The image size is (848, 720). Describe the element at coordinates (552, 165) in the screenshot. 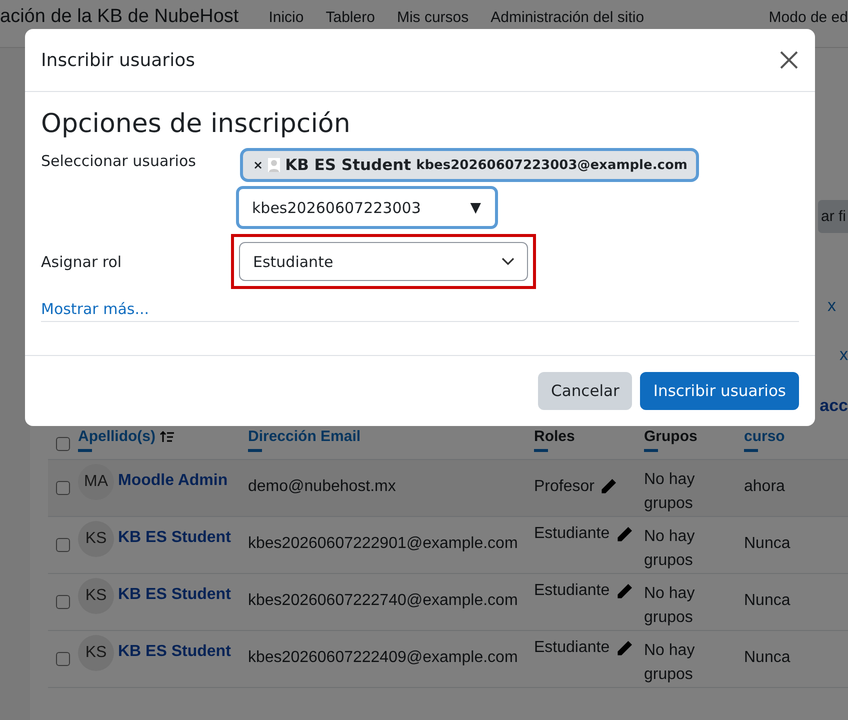

I see `chip-user-email: kbes20260607223003@example.com` at that location.